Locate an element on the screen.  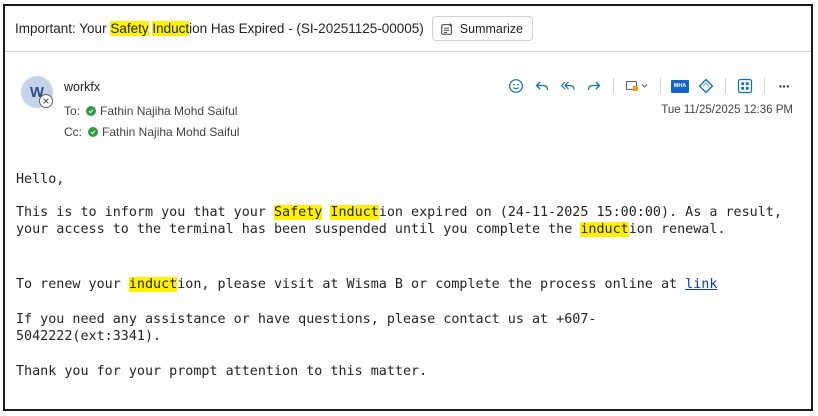
body-text: To renew your is located at coordinates (72, 284).